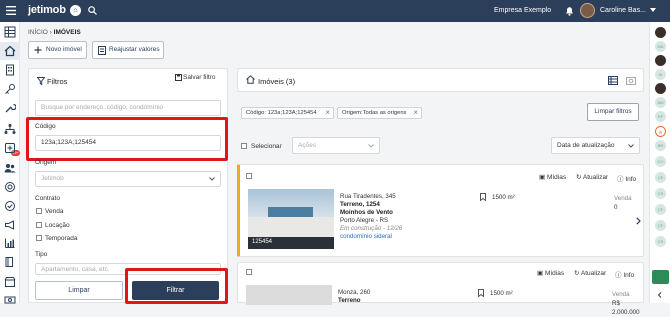  Describe the element at coordinates (371, 237) in the screenshot. I see `condo-link: condomínio sideral` at that location.